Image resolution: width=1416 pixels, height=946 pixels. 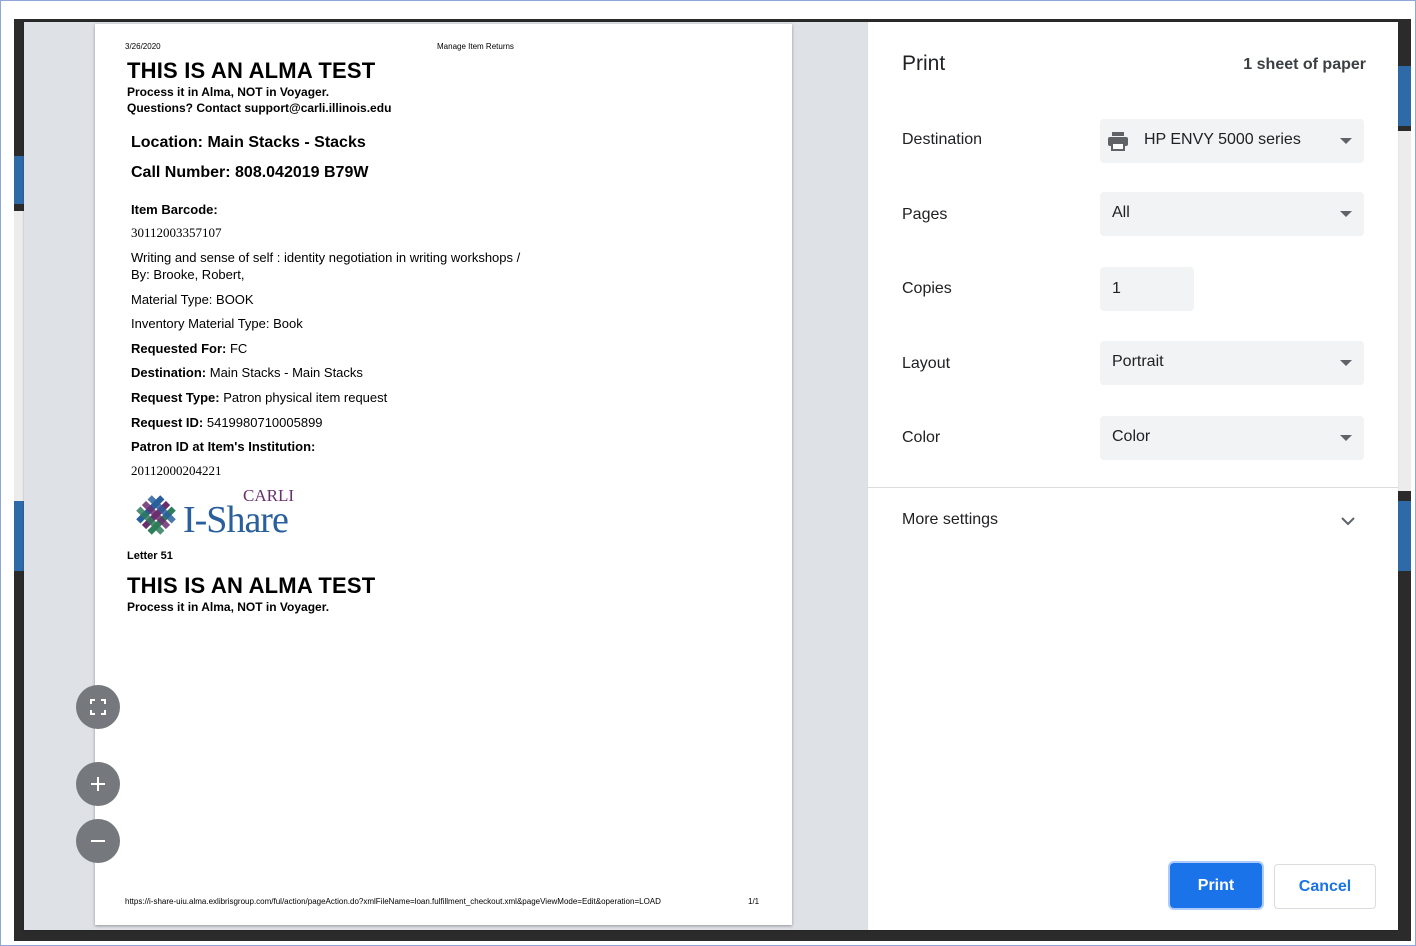 What do you see at coordinates (950, 520) in the screenshot?
I see `more-settings-toggle: More settings` at bounding box center [950, 520].